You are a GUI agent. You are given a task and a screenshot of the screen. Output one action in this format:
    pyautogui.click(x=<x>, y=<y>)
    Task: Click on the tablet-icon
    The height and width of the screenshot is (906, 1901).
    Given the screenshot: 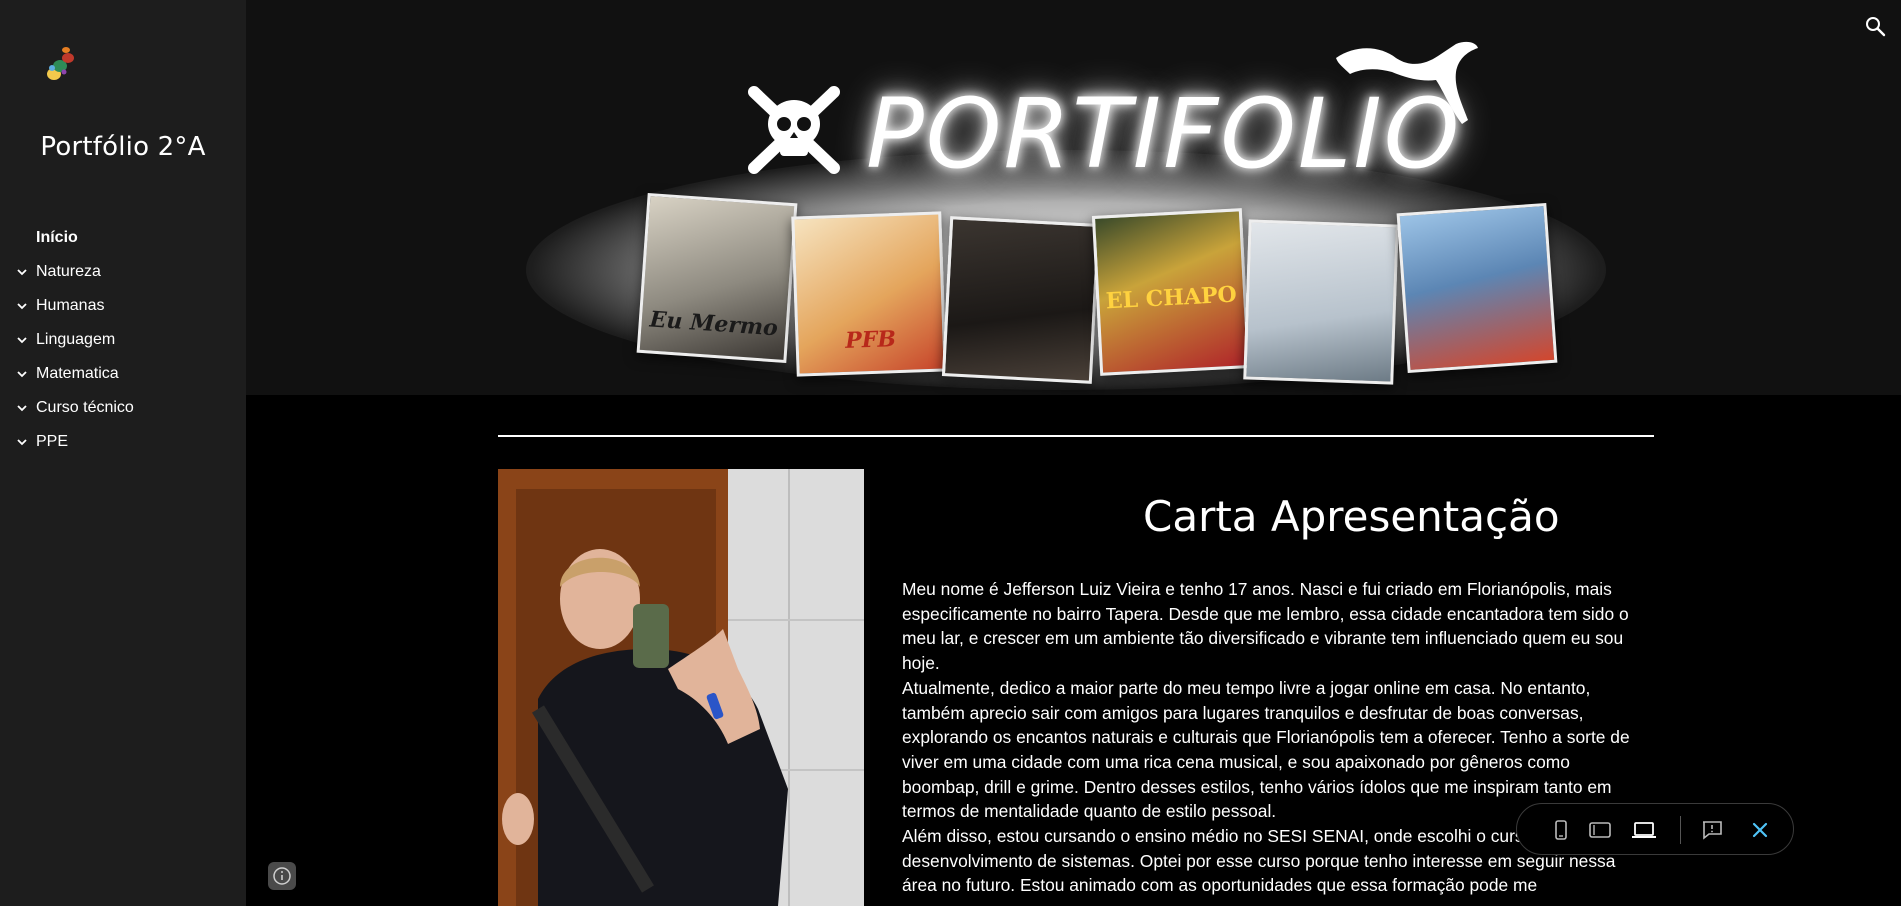 What is the action you would take?
    pyautogui.click(x=1600, y=830)
    